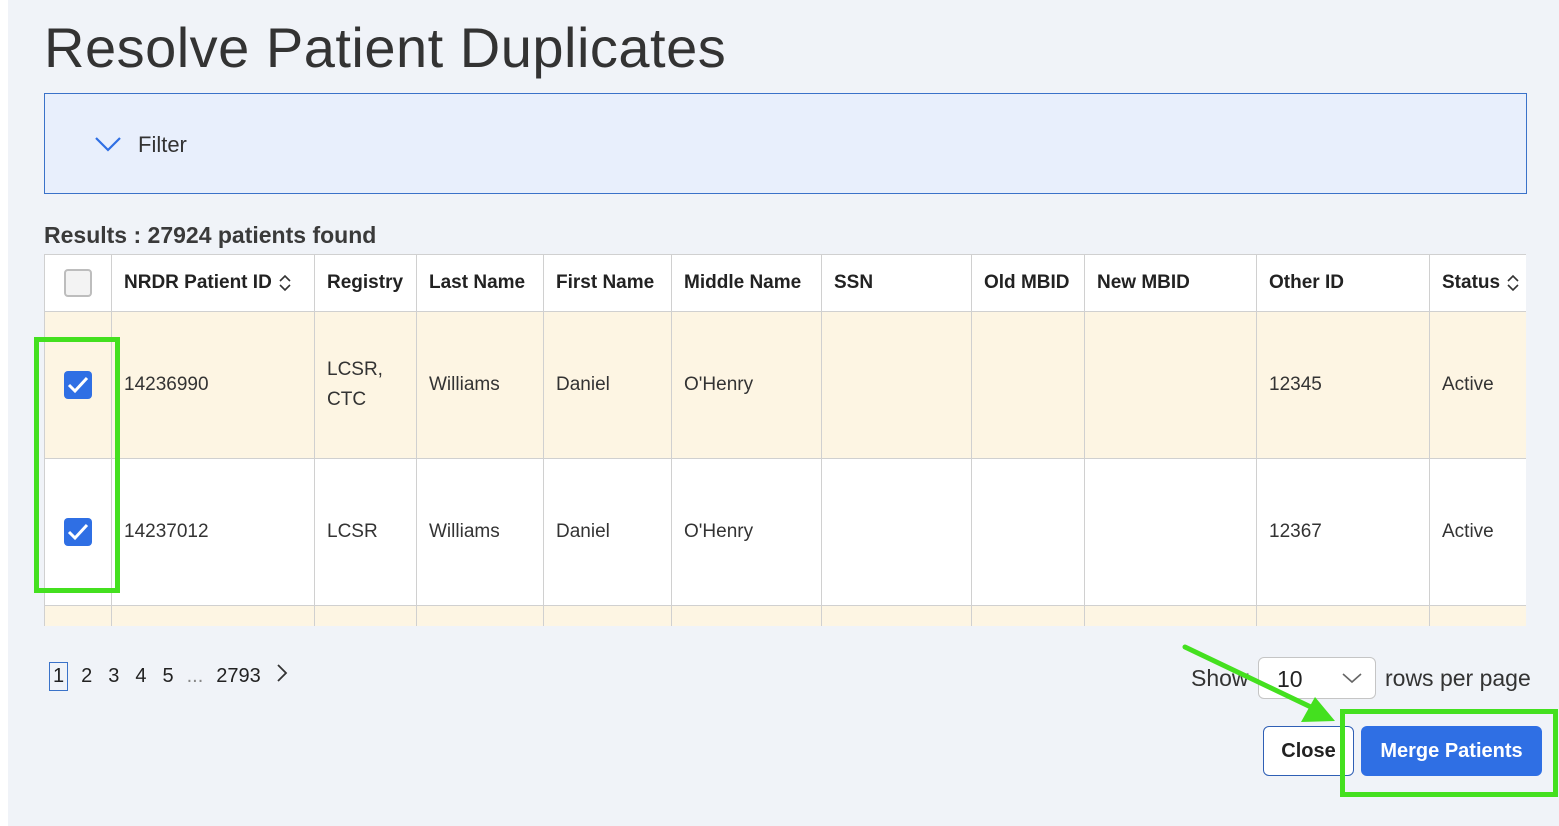  What do you see at coordinates (607, 283) in the screenshot?
I see `col-first-name: First Name` at bounding box center [607, 283].